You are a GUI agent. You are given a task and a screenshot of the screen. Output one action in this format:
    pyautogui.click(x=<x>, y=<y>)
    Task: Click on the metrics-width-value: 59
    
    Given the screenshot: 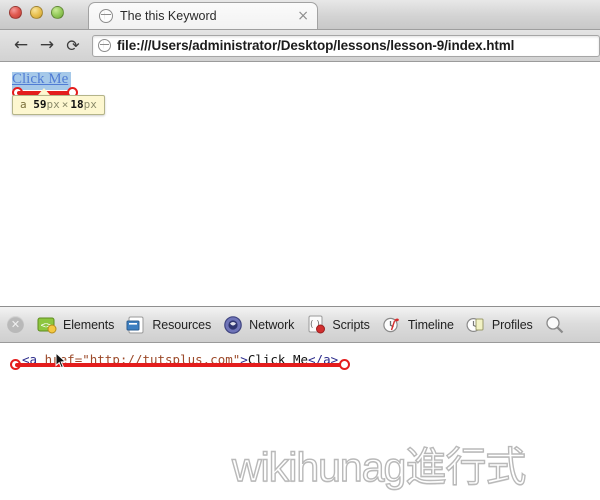 What is the action you would take?
    pyautogui.click(x=40, y=104)
    